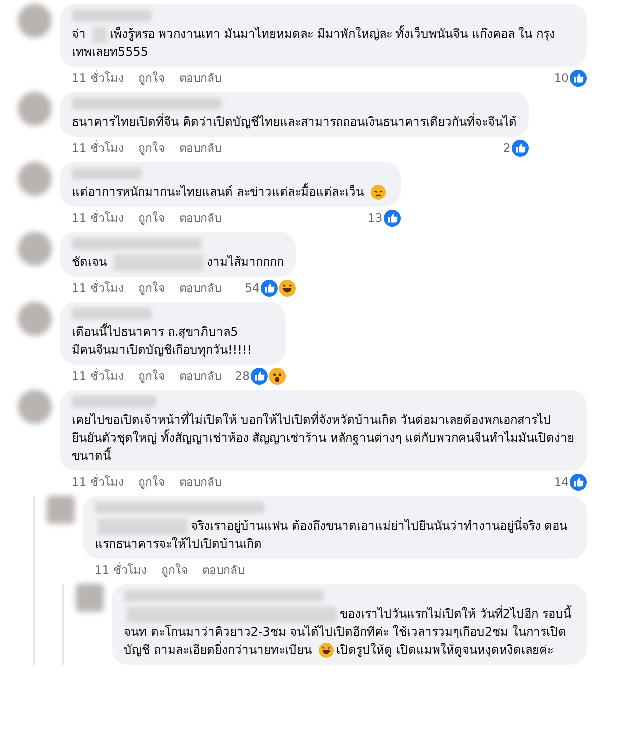  What do you see at coordinates (507, 148) in the screenshot?
I see `reaction-count: 2` at bounding box center [507, 148].